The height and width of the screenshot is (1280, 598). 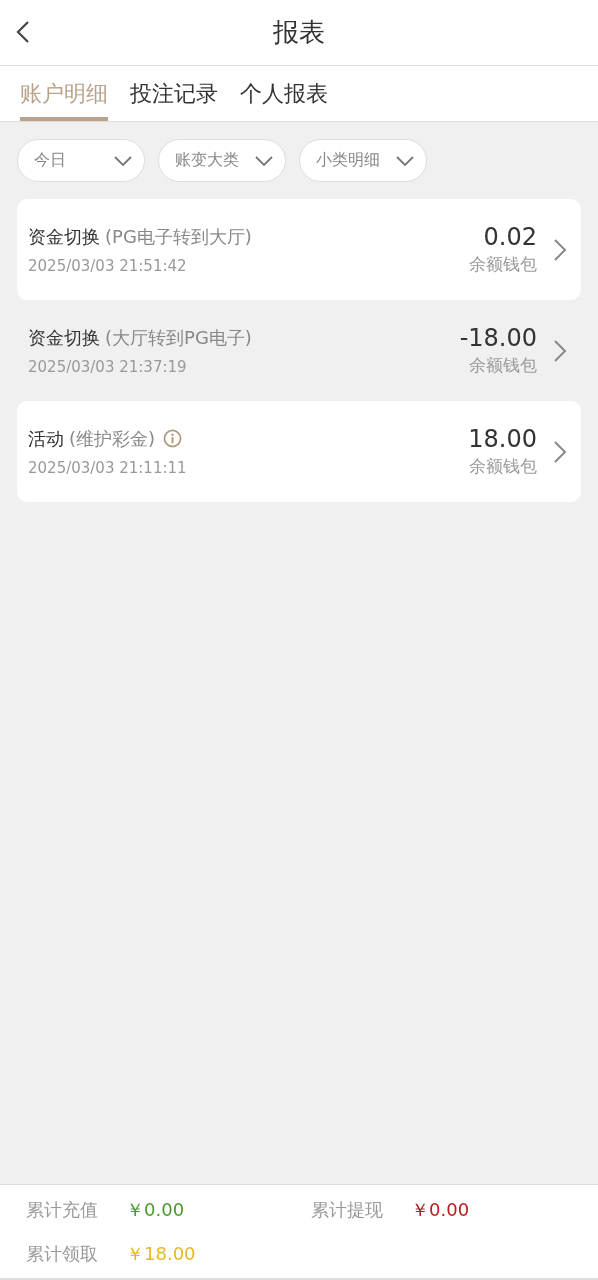 I want to click on record-amount: 18.00, so click(x=502, y=439).